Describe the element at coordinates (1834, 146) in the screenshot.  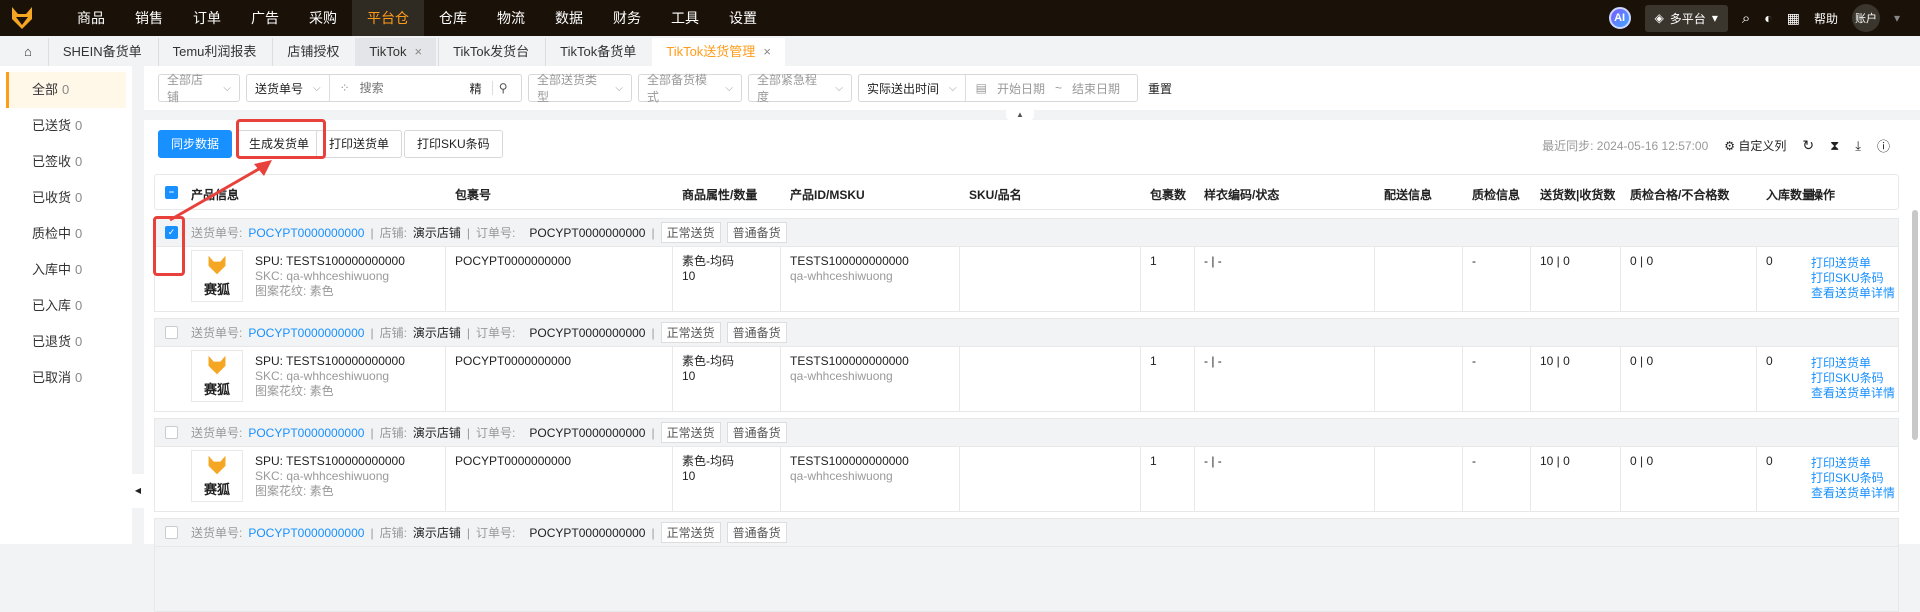
I see `hourglass-icon: ⧗` at that location.